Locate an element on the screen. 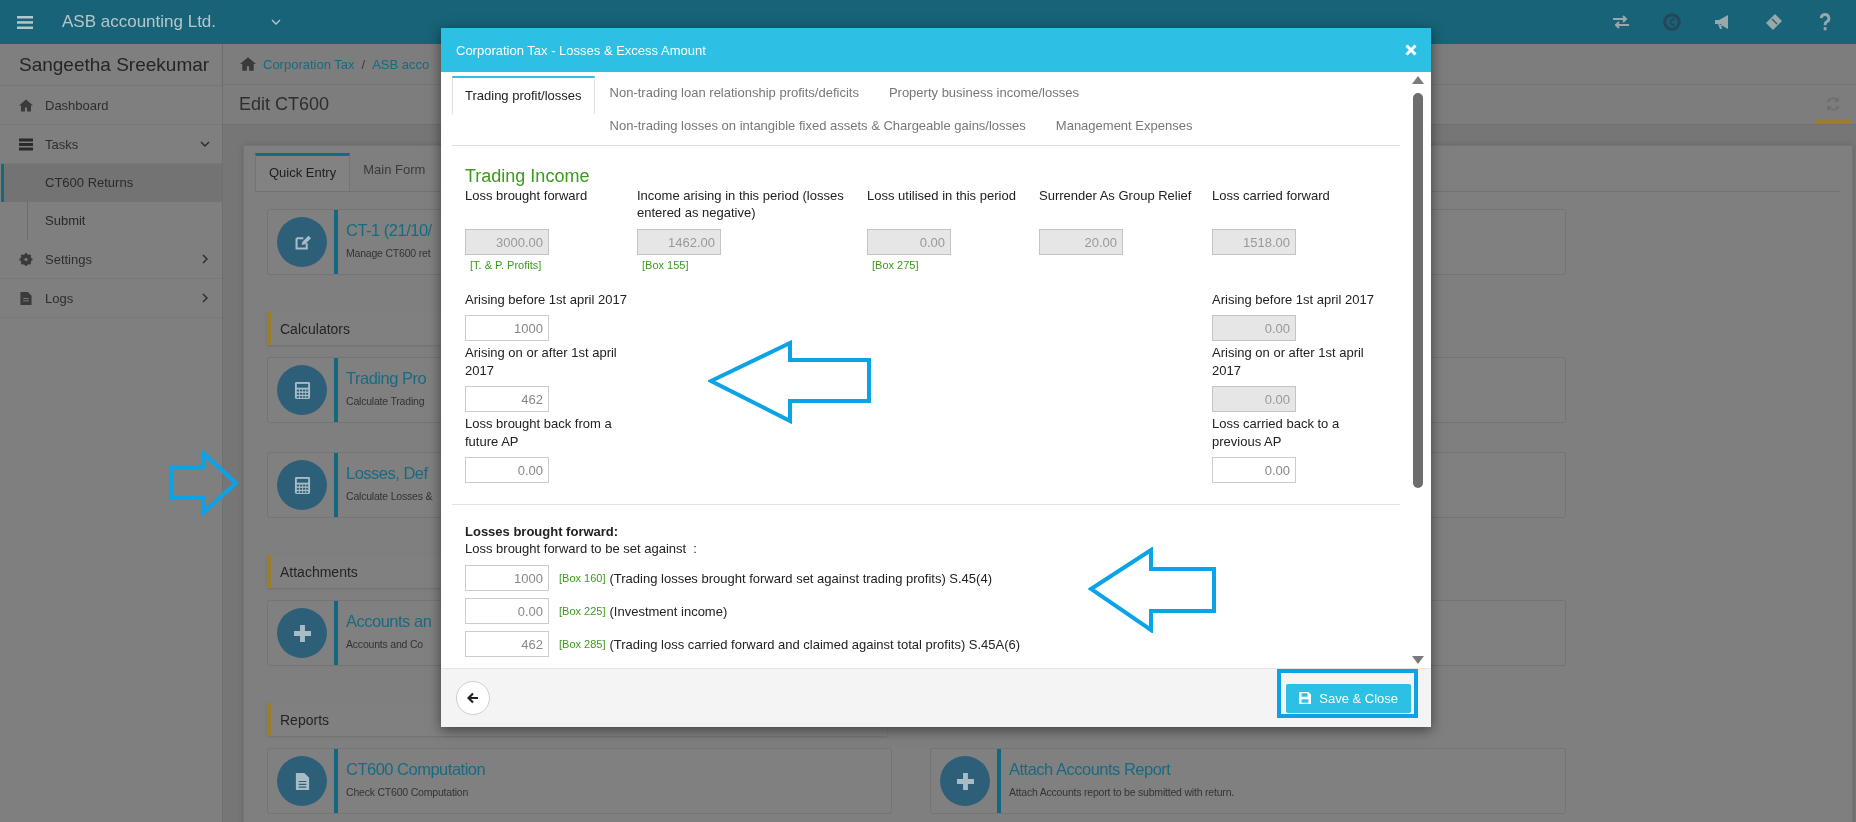 The width and height of the screenshot is (1856, 822). field-label: Loss carried back to a previous AP is located at coordinates (1276, 433).